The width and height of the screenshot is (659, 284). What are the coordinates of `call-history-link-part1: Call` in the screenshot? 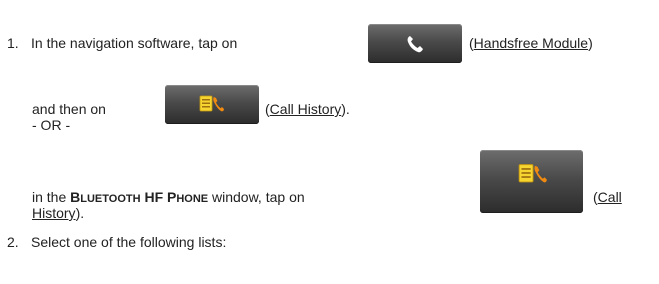 It's located at (610, 197).